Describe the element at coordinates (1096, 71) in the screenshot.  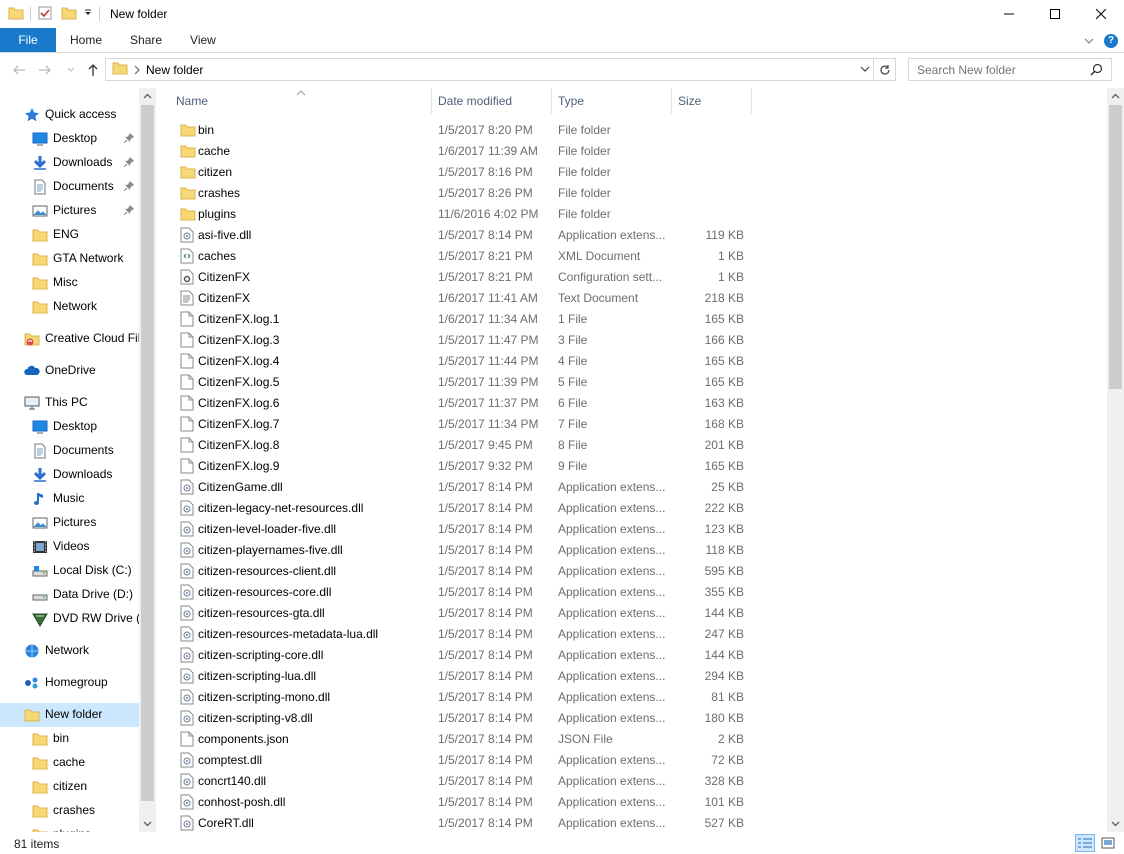
I see `search-icon` at that location.